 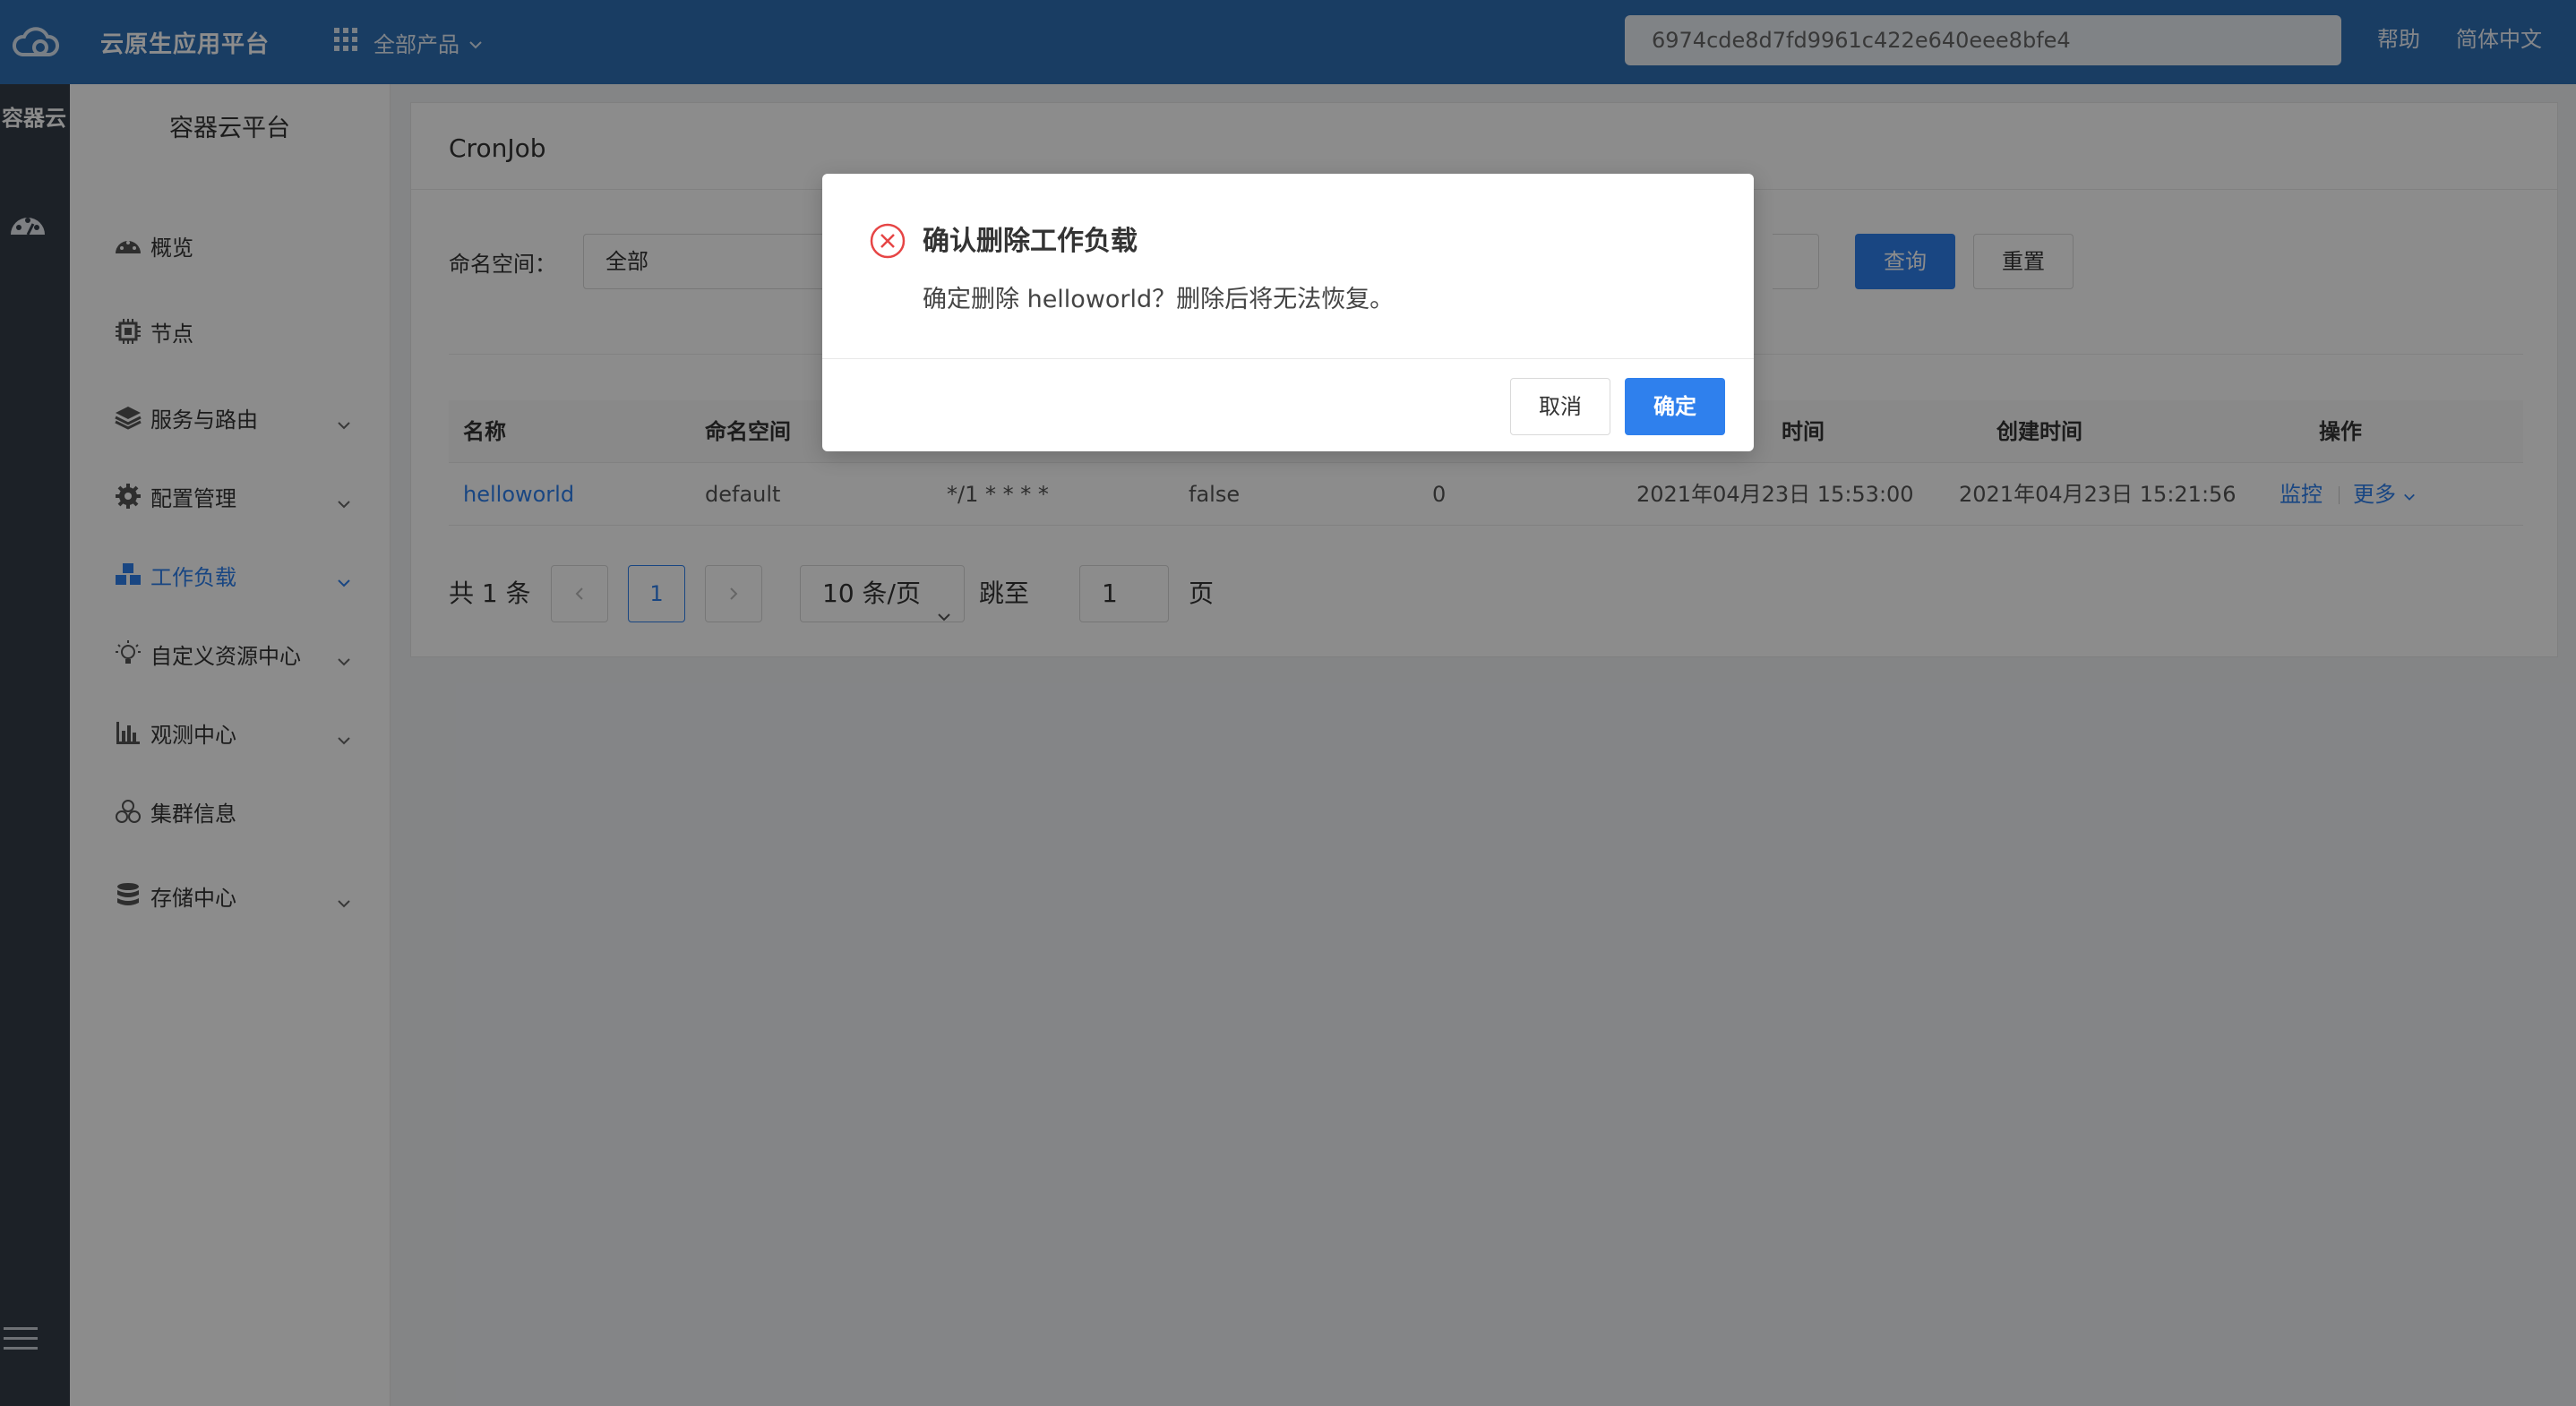 What do you see at coordinates (1159, 299) in the screenshot?
I see `dialog-message: 确定删除 helloworld？删除后将无法恢复。` at bounding box center [1159, 299].